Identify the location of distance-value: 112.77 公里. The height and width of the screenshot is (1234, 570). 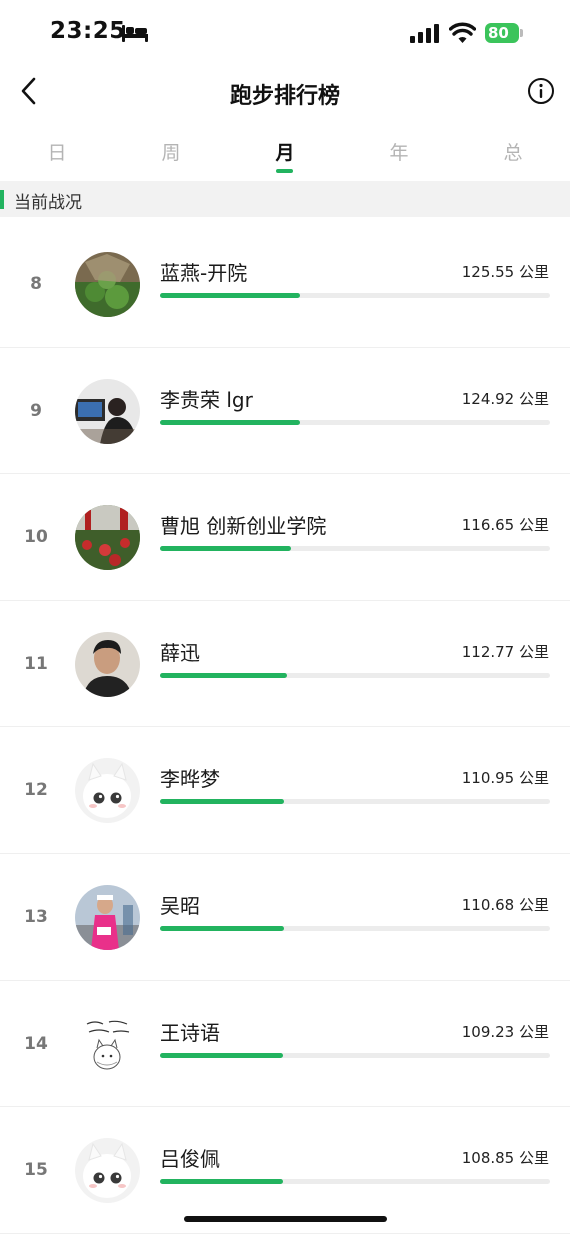
(505, 651).